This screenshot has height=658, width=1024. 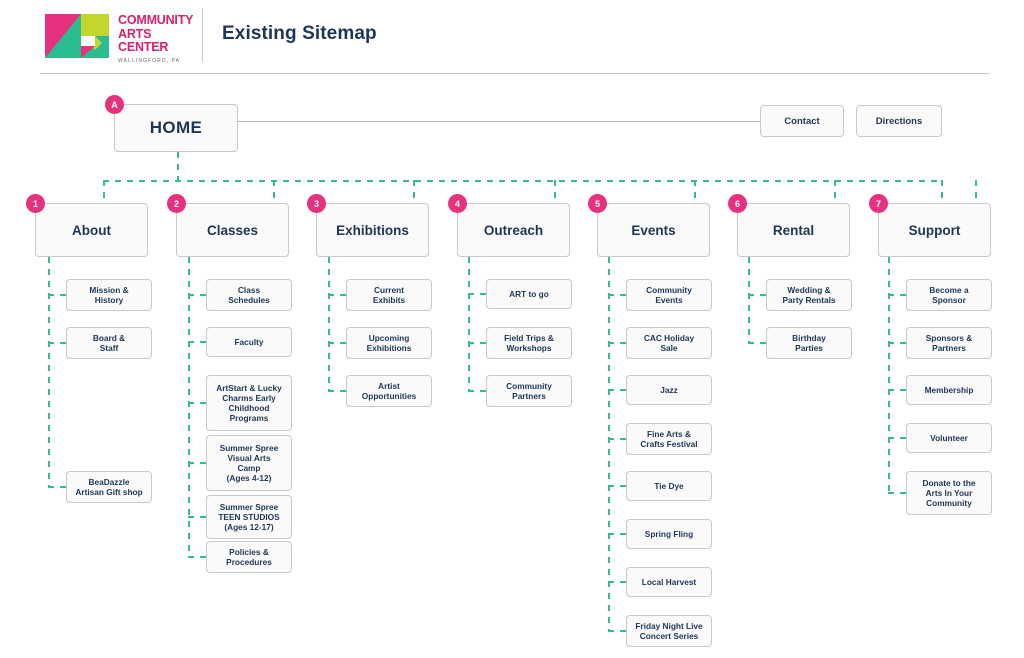 I want to click on child-node: ART to go, so click(x=529, y=294).